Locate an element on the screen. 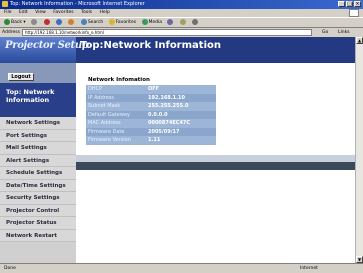 The width and height of the screenshot is (363, 273). table-row: Subnet Mask 255.255.255.0 is located at coordinates (151, 106).